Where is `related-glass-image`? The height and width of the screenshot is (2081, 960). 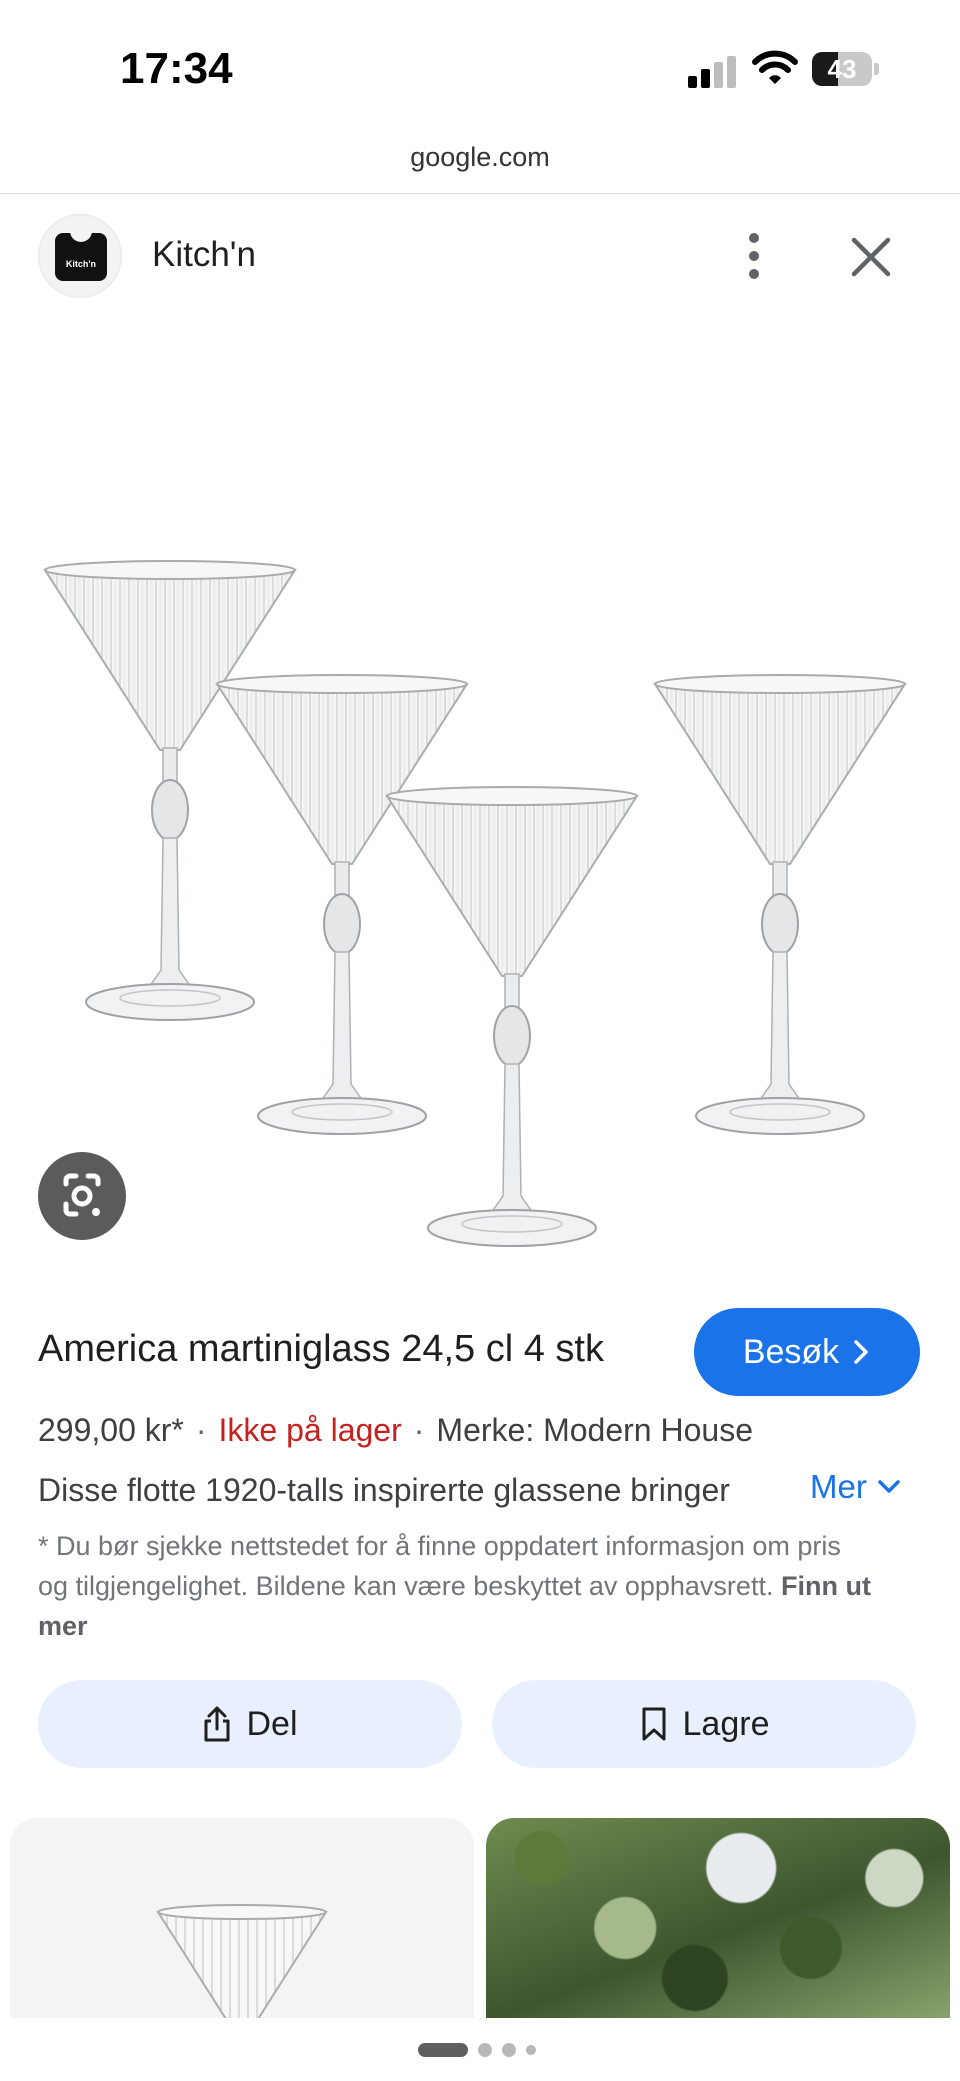
related-glass-image is located at coordinates (242, 1961).